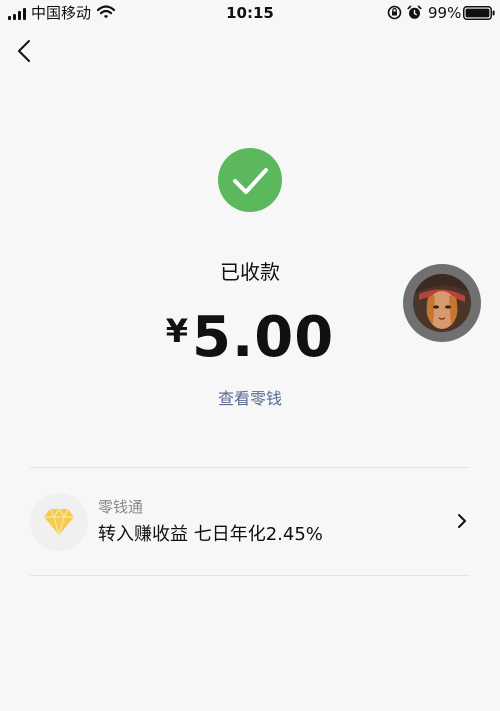 This screenshot has height=711, width=500. I want to click on back-button, so click(26, 51).